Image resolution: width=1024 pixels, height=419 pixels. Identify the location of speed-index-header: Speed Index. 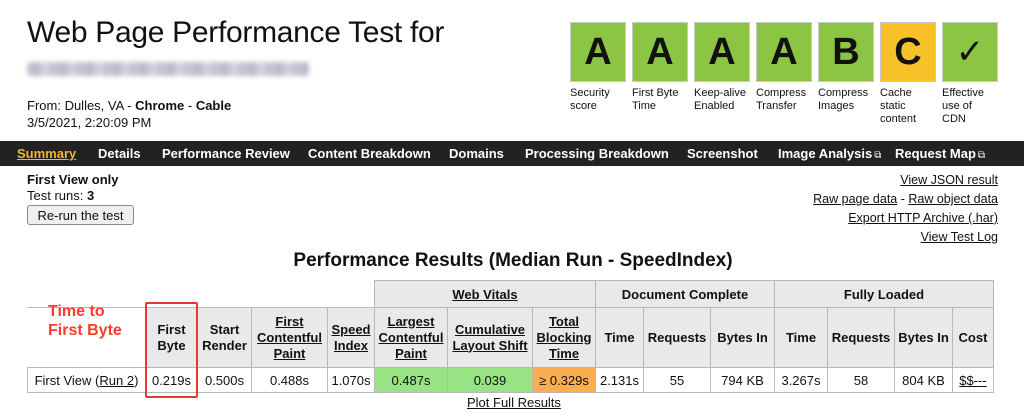
(351, 337).